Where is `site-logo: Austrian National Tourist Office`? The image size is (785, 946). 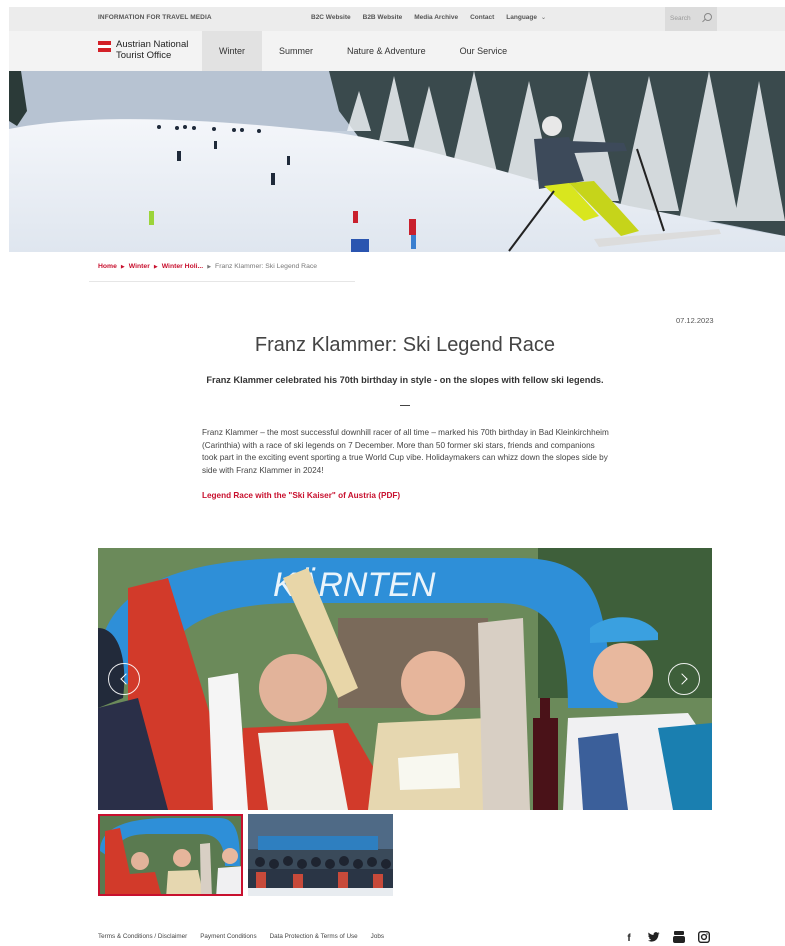
site-logo: Austrian National Tourist Office is located at coordinates (143, 50).